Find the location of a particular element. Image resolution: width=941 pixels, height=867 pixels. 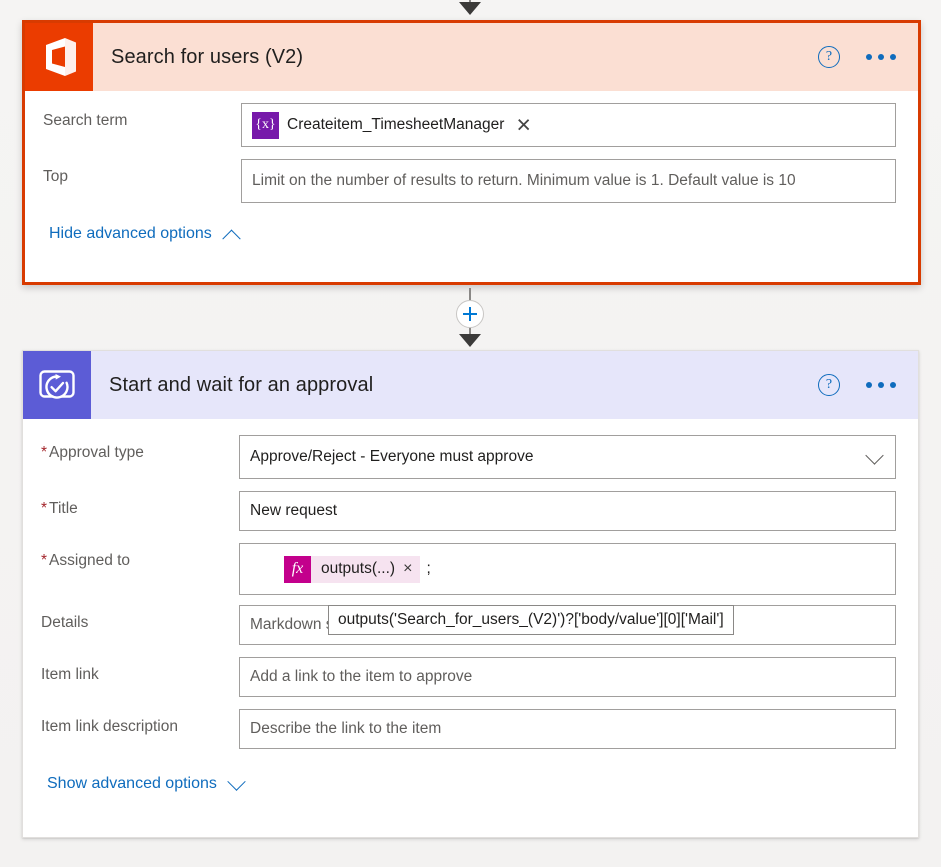

field-label-search-term: Search term is located at coordinates (85, 120).